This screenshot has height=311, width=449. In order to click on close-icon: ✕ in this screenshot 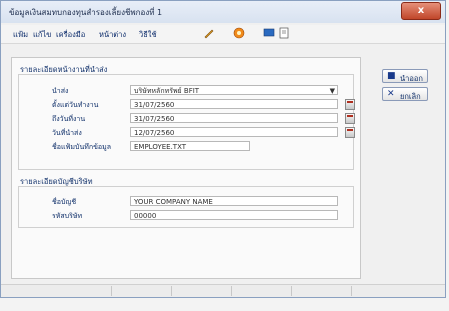, I will do `click(391, 94)`.